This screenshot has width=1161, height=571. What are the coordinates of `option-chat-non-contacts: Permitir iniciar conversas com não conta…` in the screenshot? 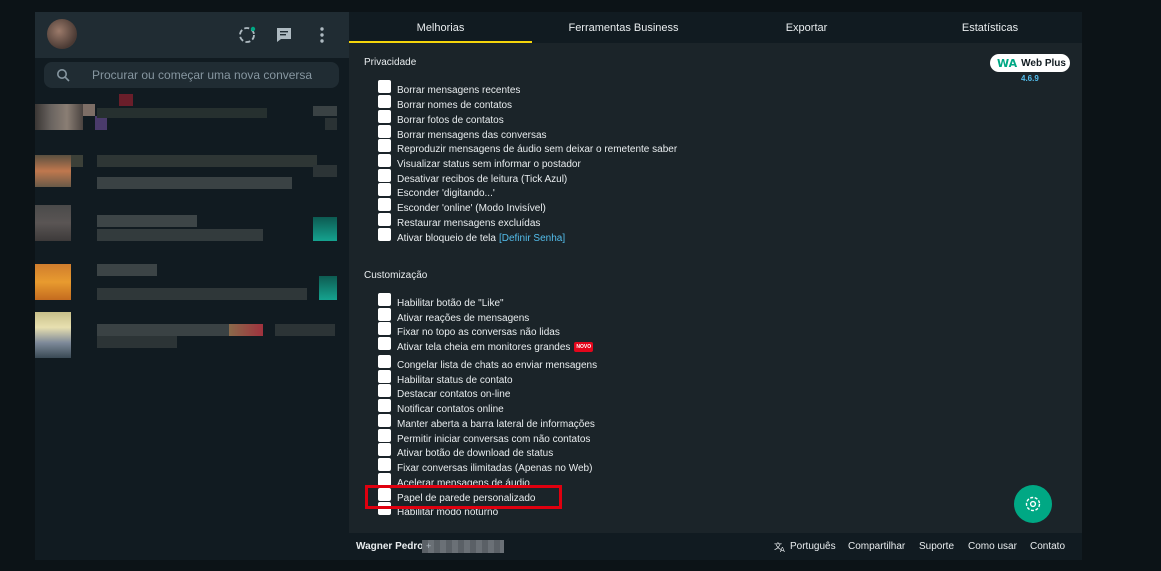 It's located at (484, 437).